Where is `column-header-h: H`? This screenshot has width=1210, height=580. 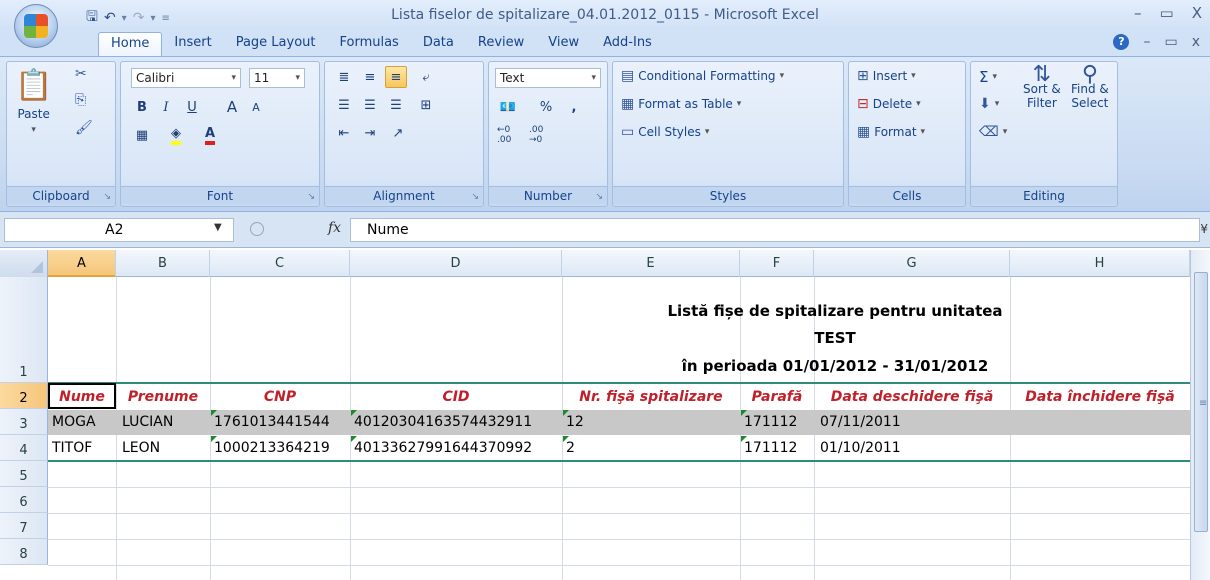
column-header-h: H is located at coordinates (1100, 263).